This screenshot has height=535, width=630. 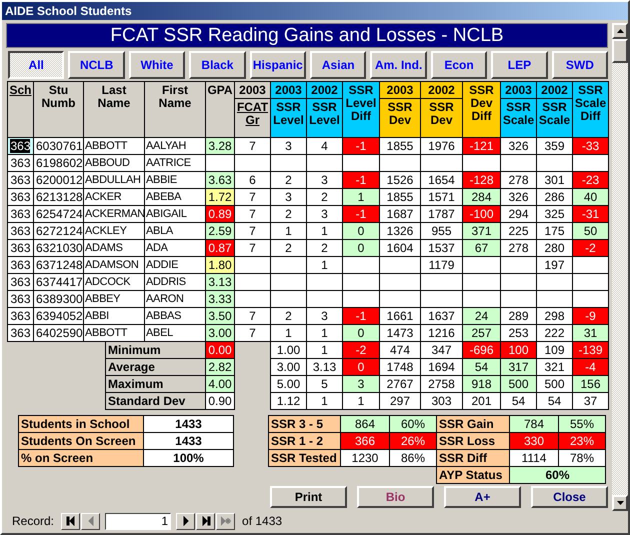 I want to click on stat-value: 3.00, so click(x=288, y=367).